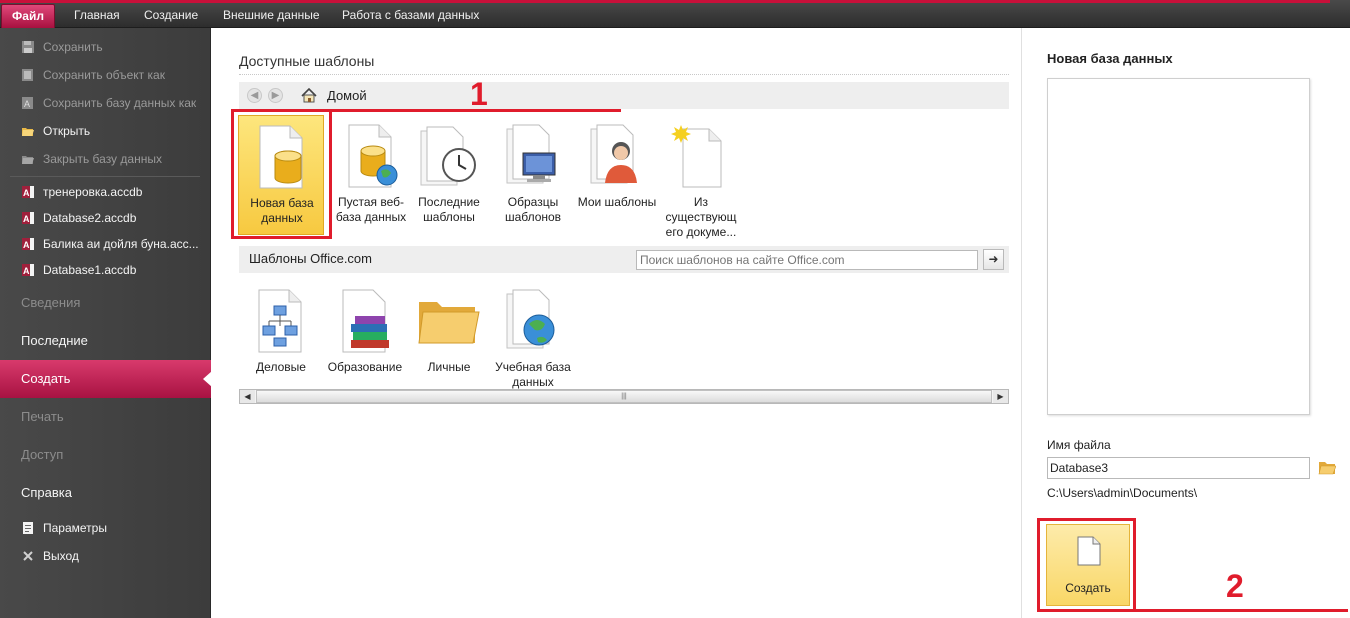  I want to click on personal-tile: Личные, so click(449, 340).